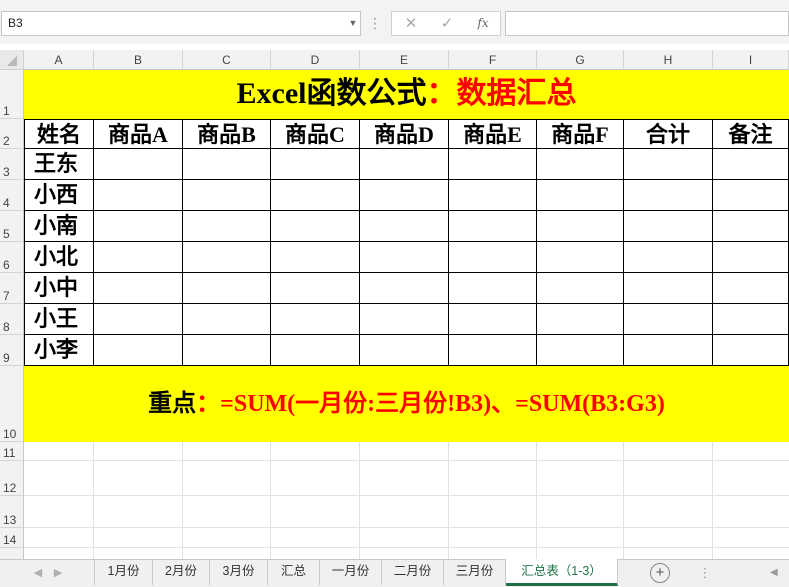 The height and width of the screenshot is (587, 789). I want to click on sheet-tab-month-1: 一月份, so click(351, 572).